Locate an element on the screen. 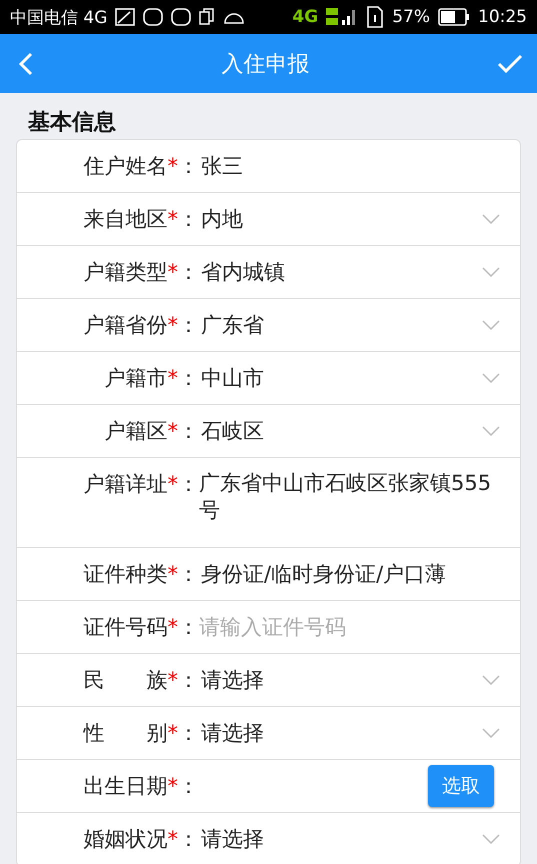 The image size is (537, 864). clock-text: 10:25 is located at coordinates (502, 17).